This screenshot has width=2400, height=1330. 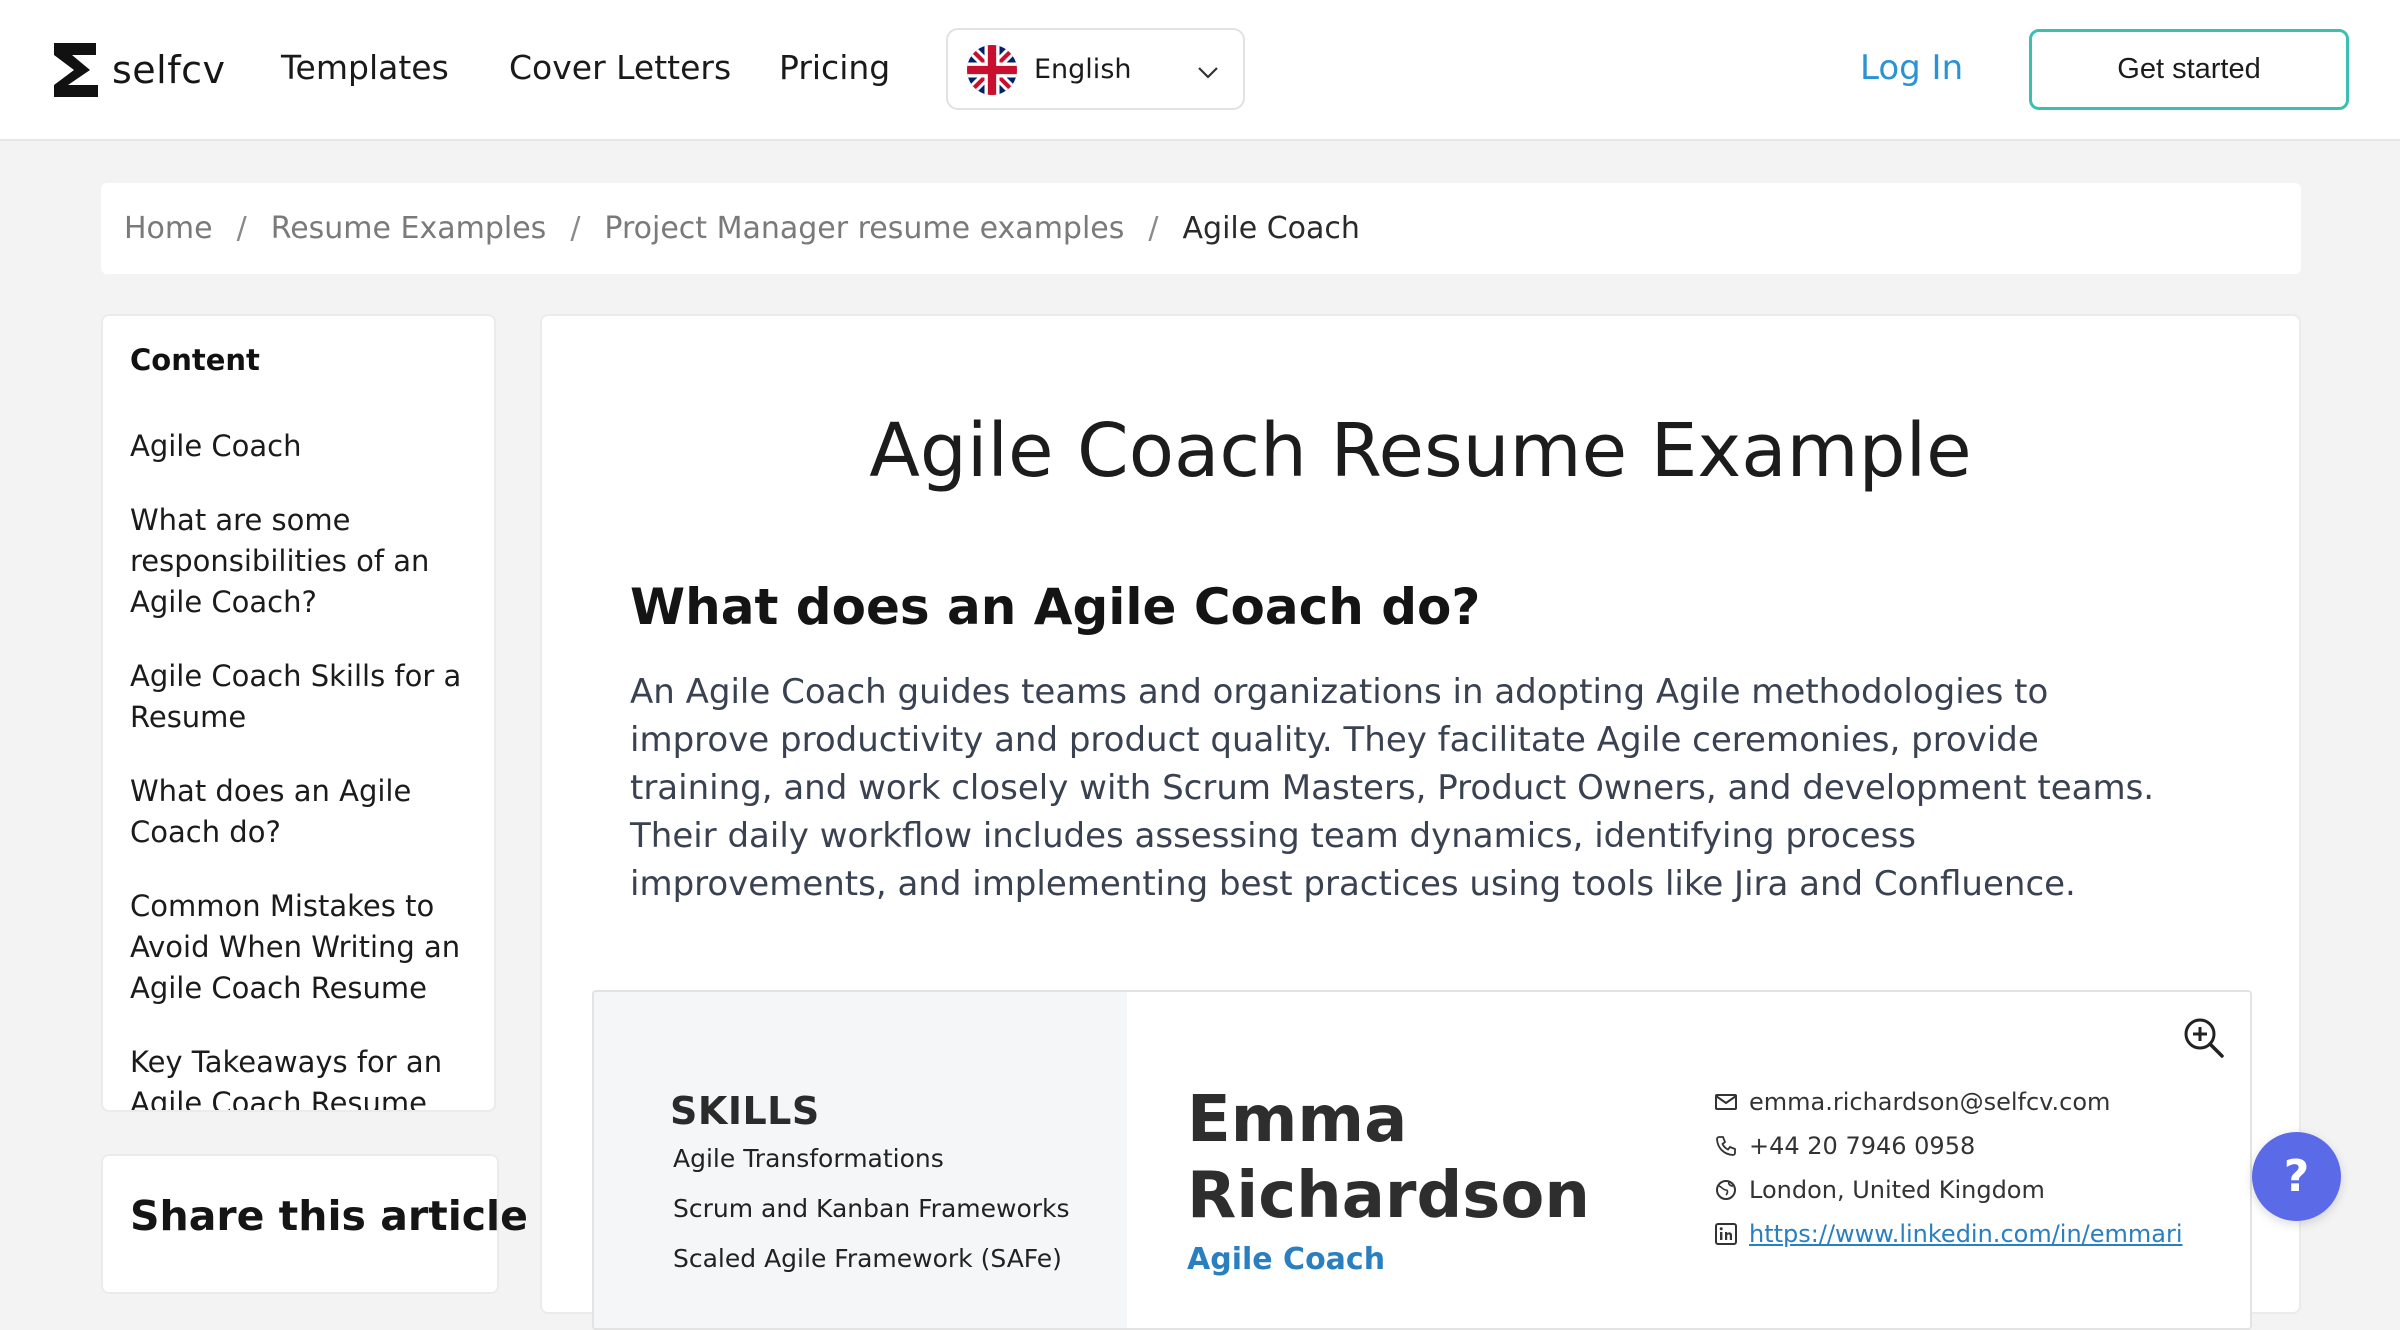 I want to click on breadcrumb-current: Agile Coach, so click(x=1271, y=228).